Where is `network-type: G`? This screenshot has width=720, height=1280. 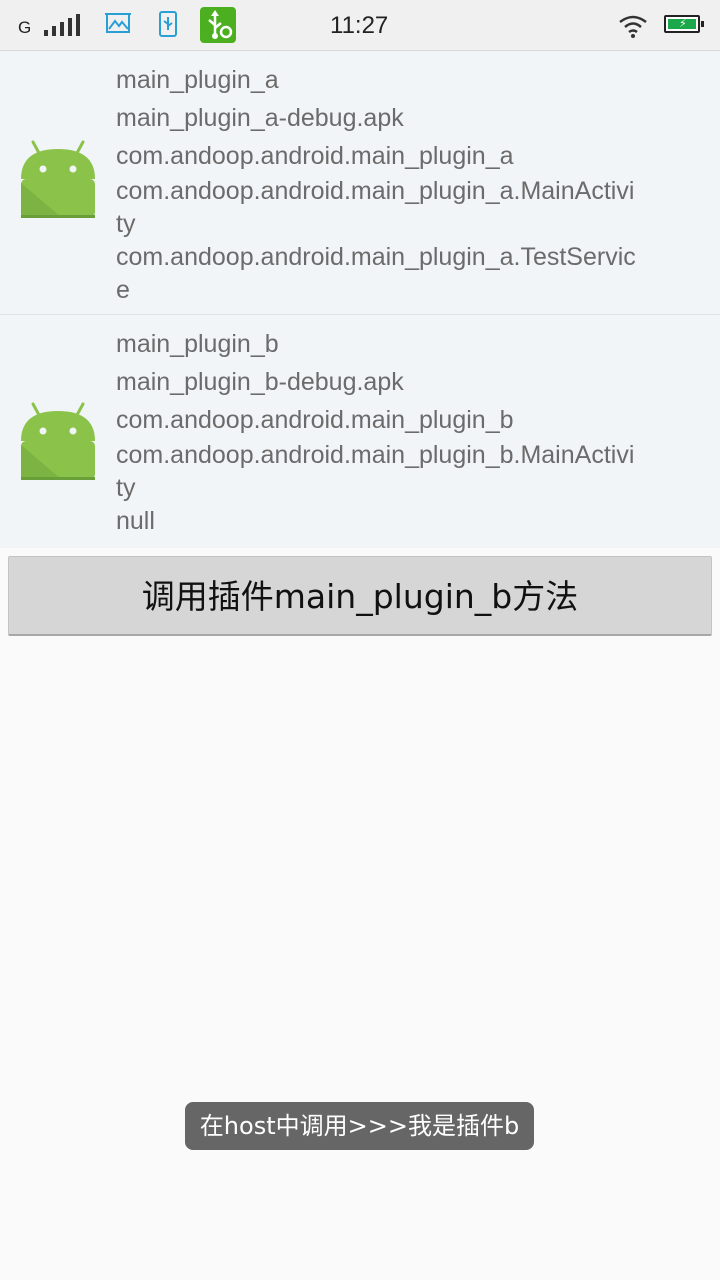 network-type: G is located at coordinates (25, 27).